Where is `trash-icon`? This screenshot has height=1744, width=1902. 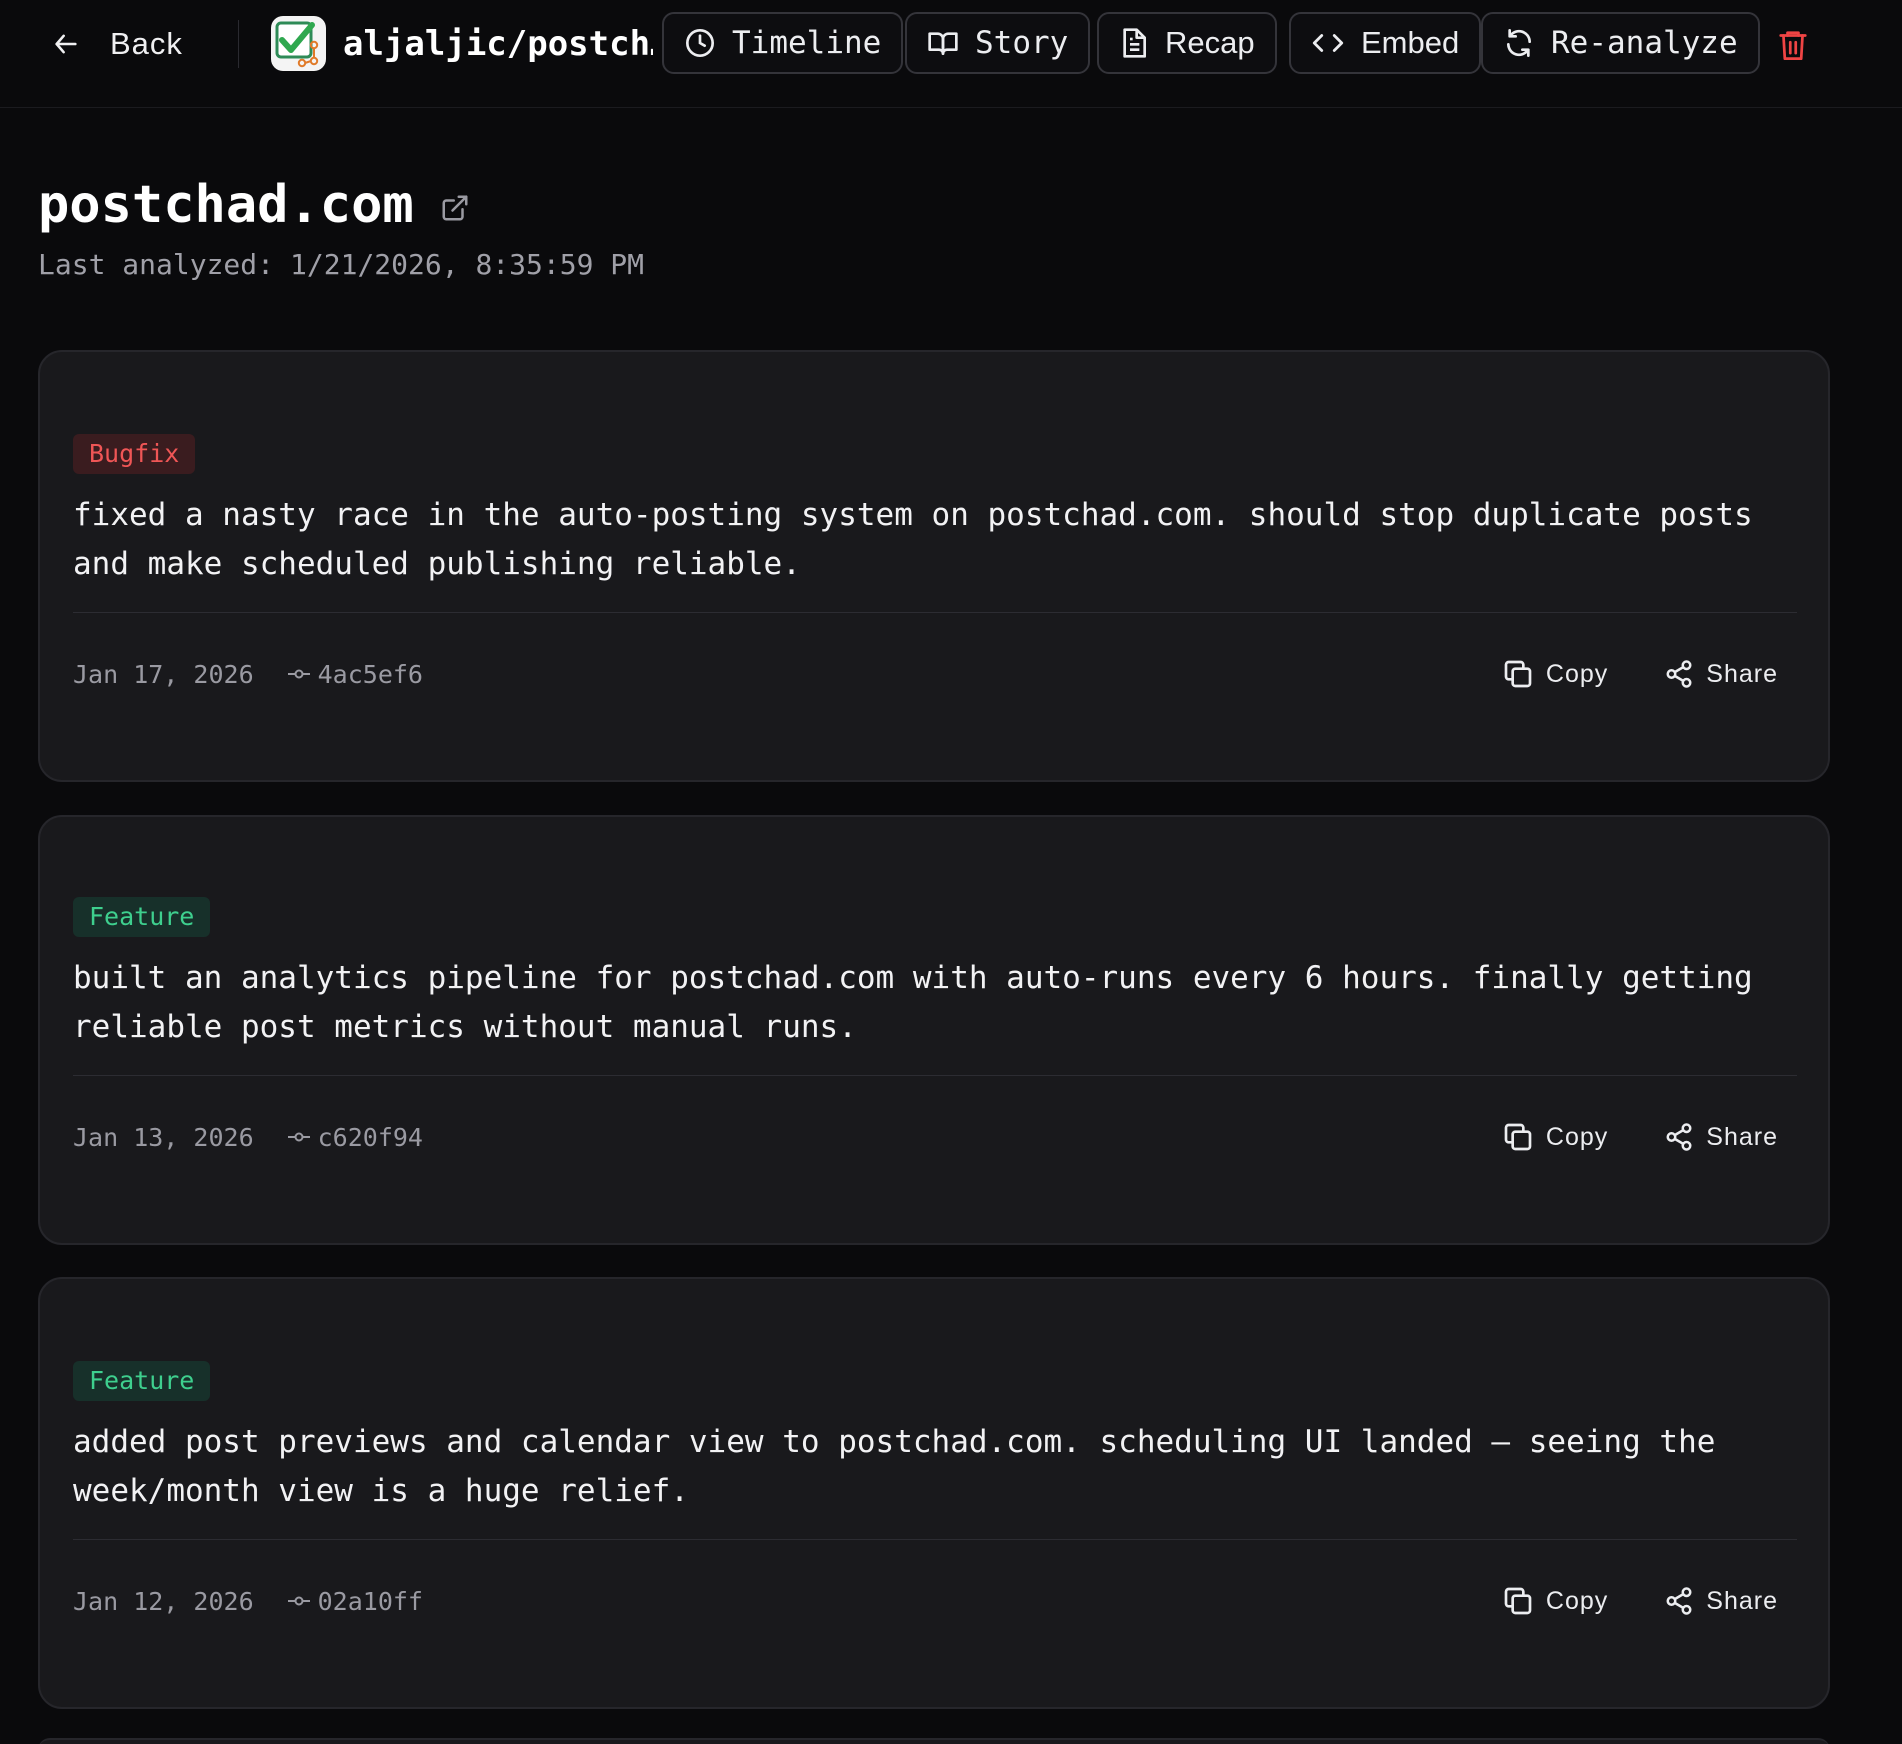
trash-icon is located at coordinates (1793, 45).